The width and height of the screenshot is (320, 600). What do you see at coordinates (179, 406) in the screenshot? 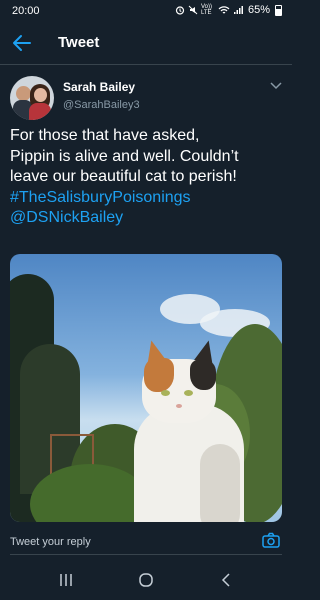
I see `cat-nose` at bounding box center [179, 406].